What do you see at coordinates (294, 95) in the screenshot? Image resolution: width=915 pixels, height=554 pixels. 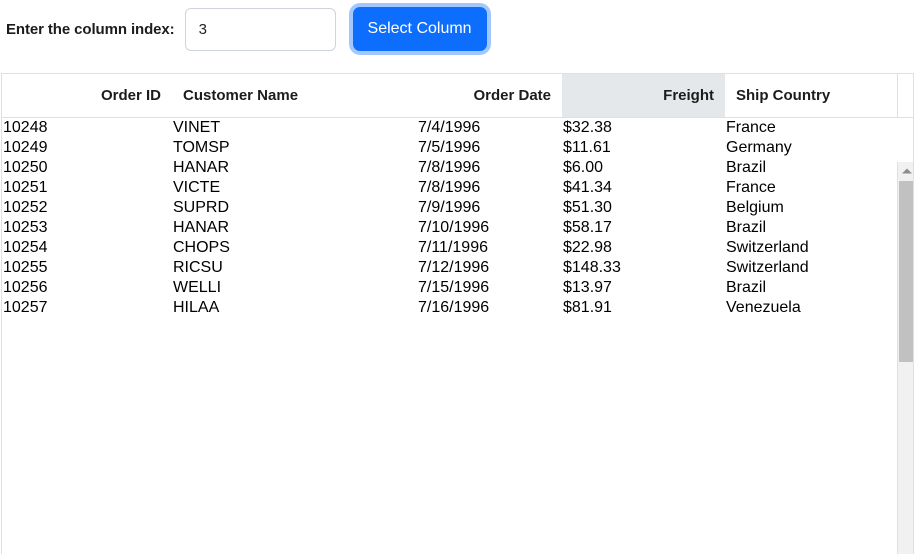 I see `column-header-customer: Customer Name` at bounding box center [294, 95].